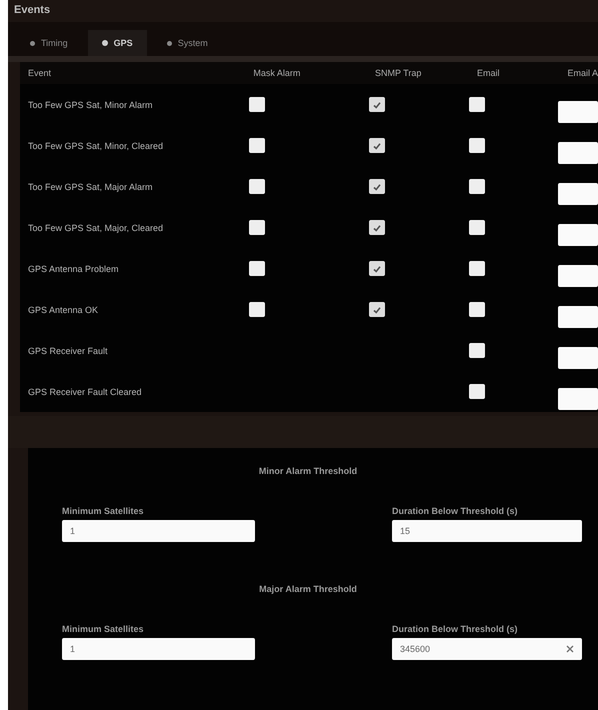 Image resolution: width=598 pixels, height=710 pixels. What do you see at coordinates (68, 351) in the screenshot?
I see `event-name: GPS Receiver Fault` at bounding box center [68, 351].